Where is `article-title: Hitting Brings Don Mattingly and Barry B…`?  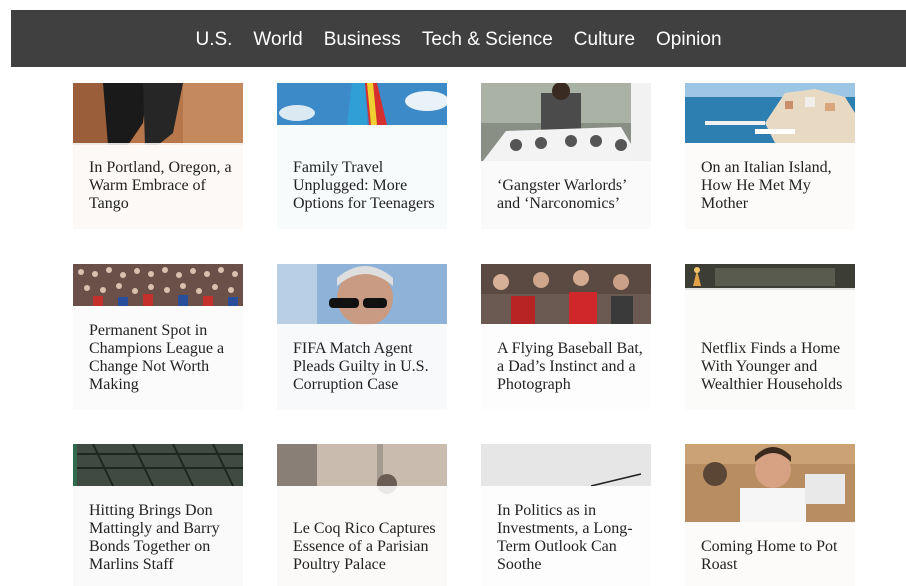
article-title: Hitting Brings Don Mattingly and Barry B… is located at coordinates (154, 537).